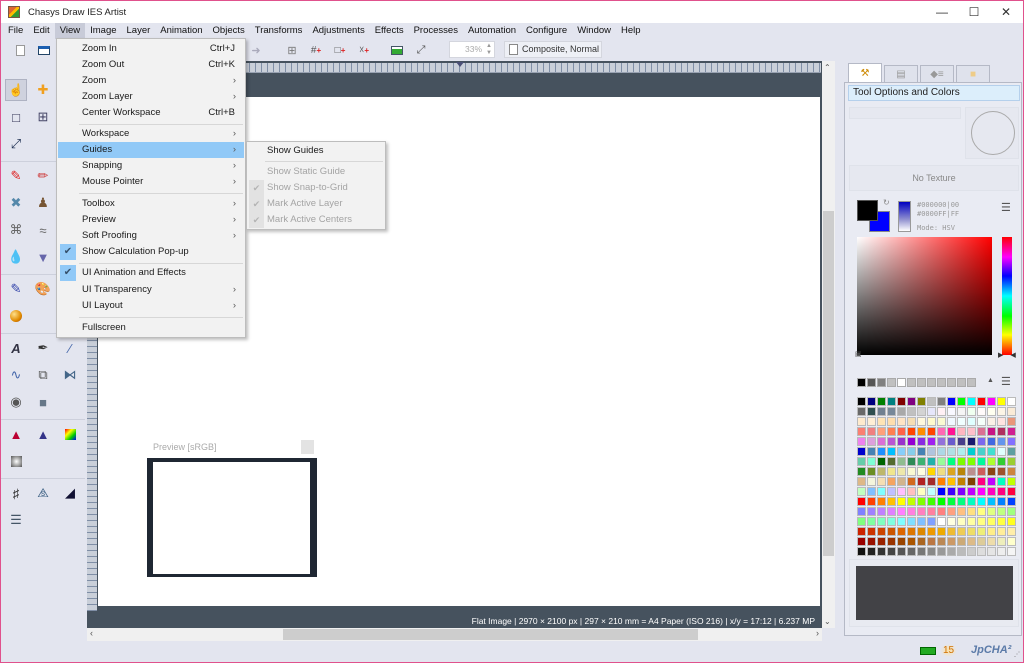  Describe the element at coordinates (307, 447) in the screenshot. I see `preview-close-button` at that location.